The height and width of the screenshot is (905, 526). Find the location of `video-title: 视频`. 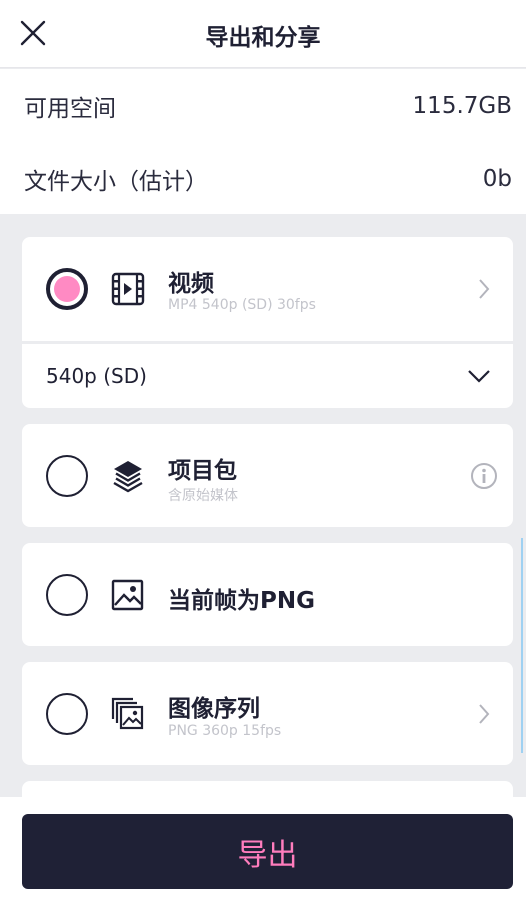

video-title: 视频 is located at coordinates (191, 284).